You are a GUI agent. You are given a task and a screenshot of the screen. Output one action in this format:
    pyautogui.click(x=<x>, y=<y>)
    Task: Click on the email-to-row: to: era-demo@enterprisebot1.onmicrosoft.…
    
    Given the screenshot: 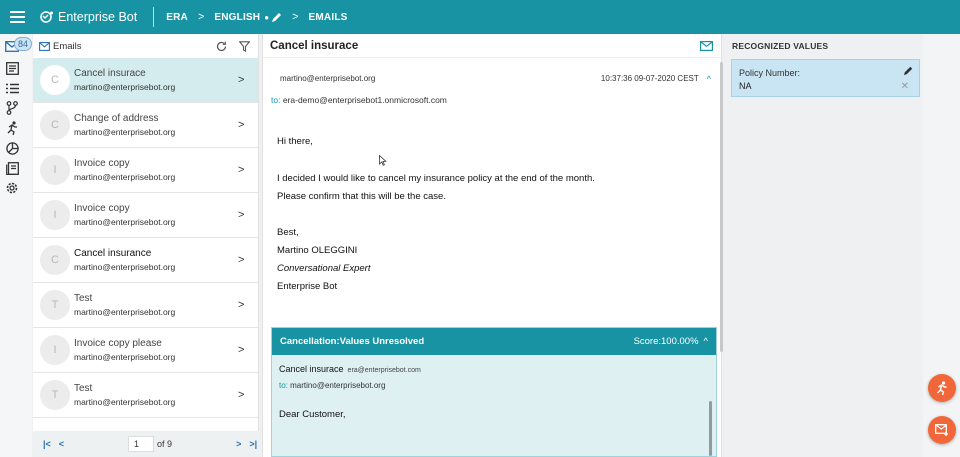 What is the action you would take?
    pyautogui.click(x=359, y=100)
    